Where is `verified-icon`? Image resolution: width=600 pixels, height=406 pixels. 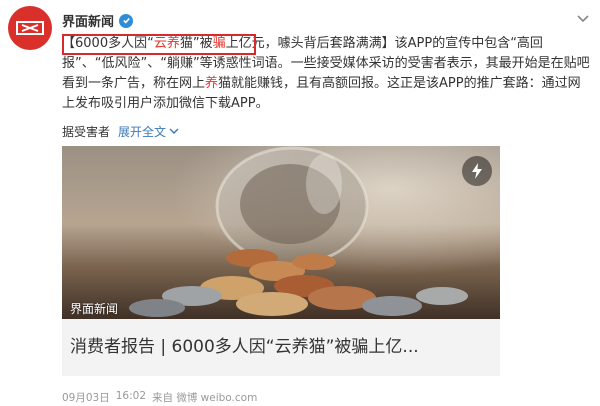
verified-icon is located at coordinates (126, 20).